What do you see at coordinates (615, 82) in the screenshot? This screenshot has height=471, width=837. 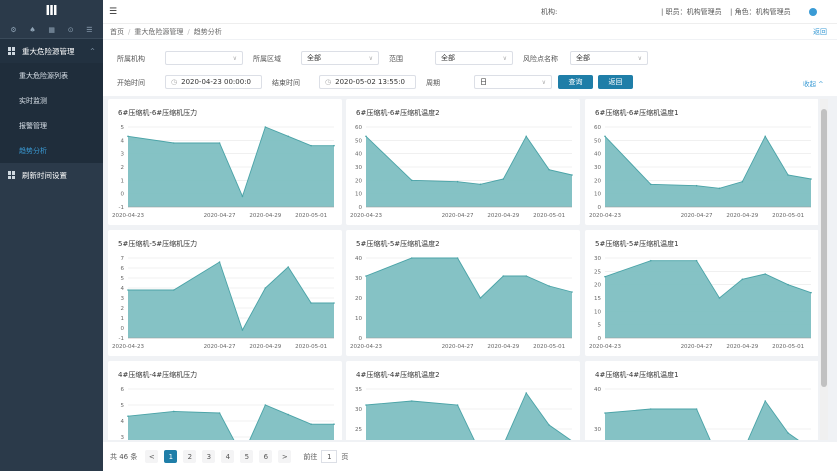 I see `return-button: 返回` at bounding box center [615, 82].